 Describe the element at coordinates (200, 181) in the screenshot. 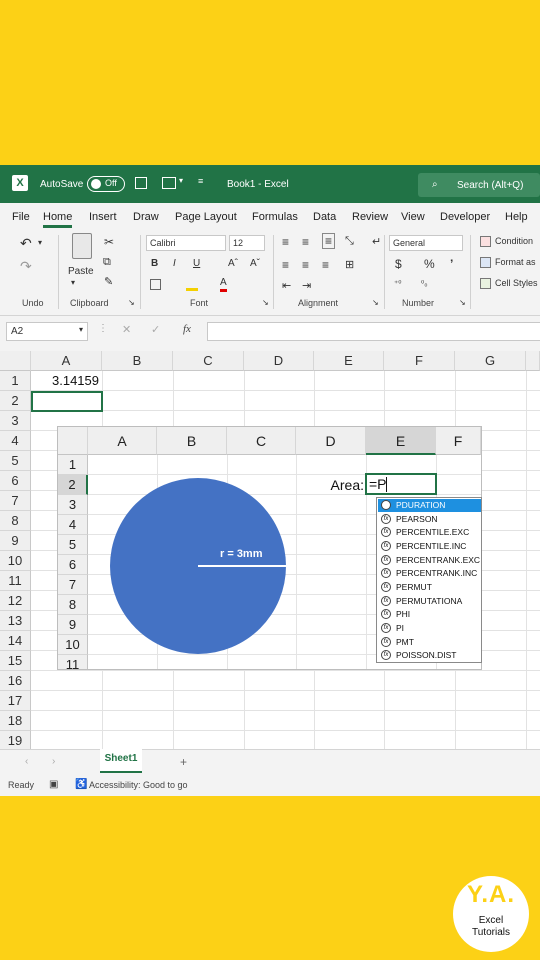

I see `customize-toolbar-icon: ≡` at that location.